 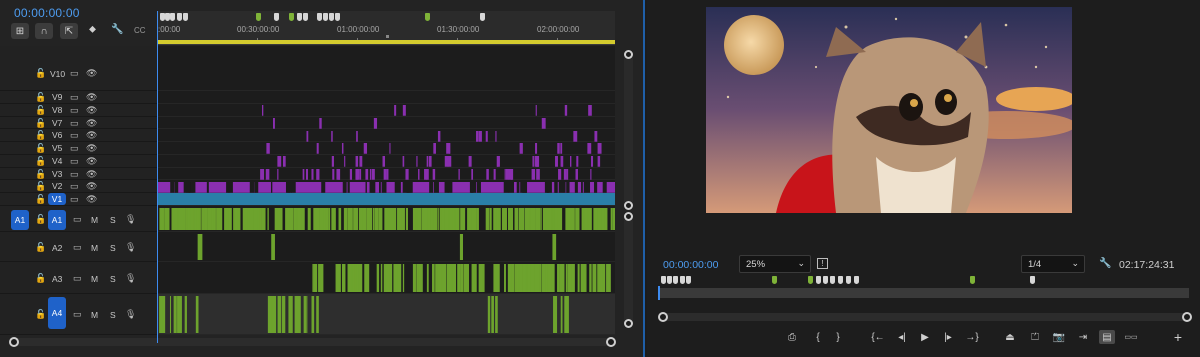 What do you see at coordinates (386, 161) in the screenshot?
I see `track-body-v4` at bounding box center [386, 161].